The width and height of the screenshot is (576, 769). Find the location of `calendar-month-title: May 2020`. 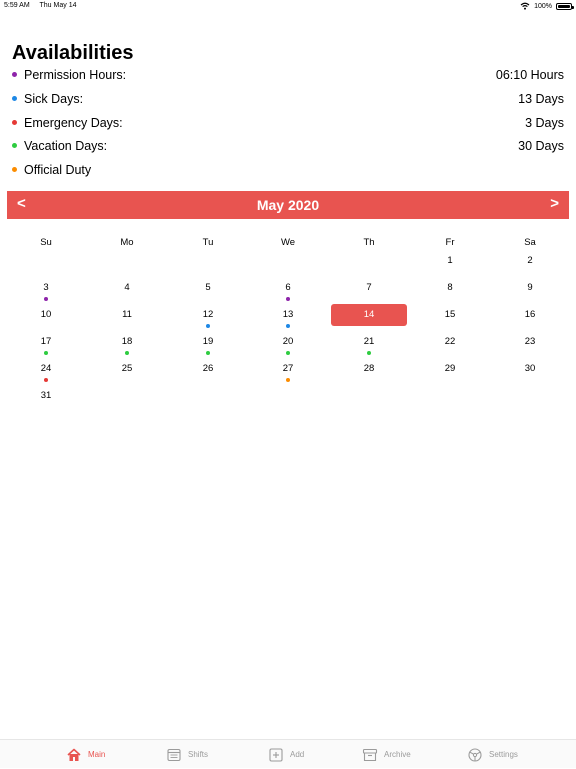

calendar-month-title: May 2020 is located at coordinates (288, 205).